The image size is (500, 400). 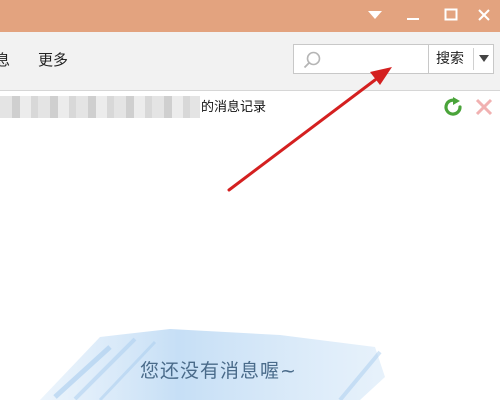 I want to click on search-button-label: 搜索, so click(x=450, y=59).